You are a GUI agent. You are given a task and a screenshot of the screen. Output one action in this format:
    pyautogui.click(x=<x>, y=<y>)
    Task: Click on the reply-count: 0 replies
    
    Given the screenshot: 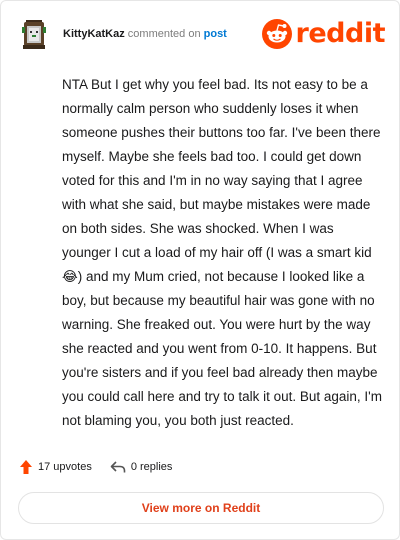 What is the action you would take?
    pyautogui.click(x=151, y=467)
    